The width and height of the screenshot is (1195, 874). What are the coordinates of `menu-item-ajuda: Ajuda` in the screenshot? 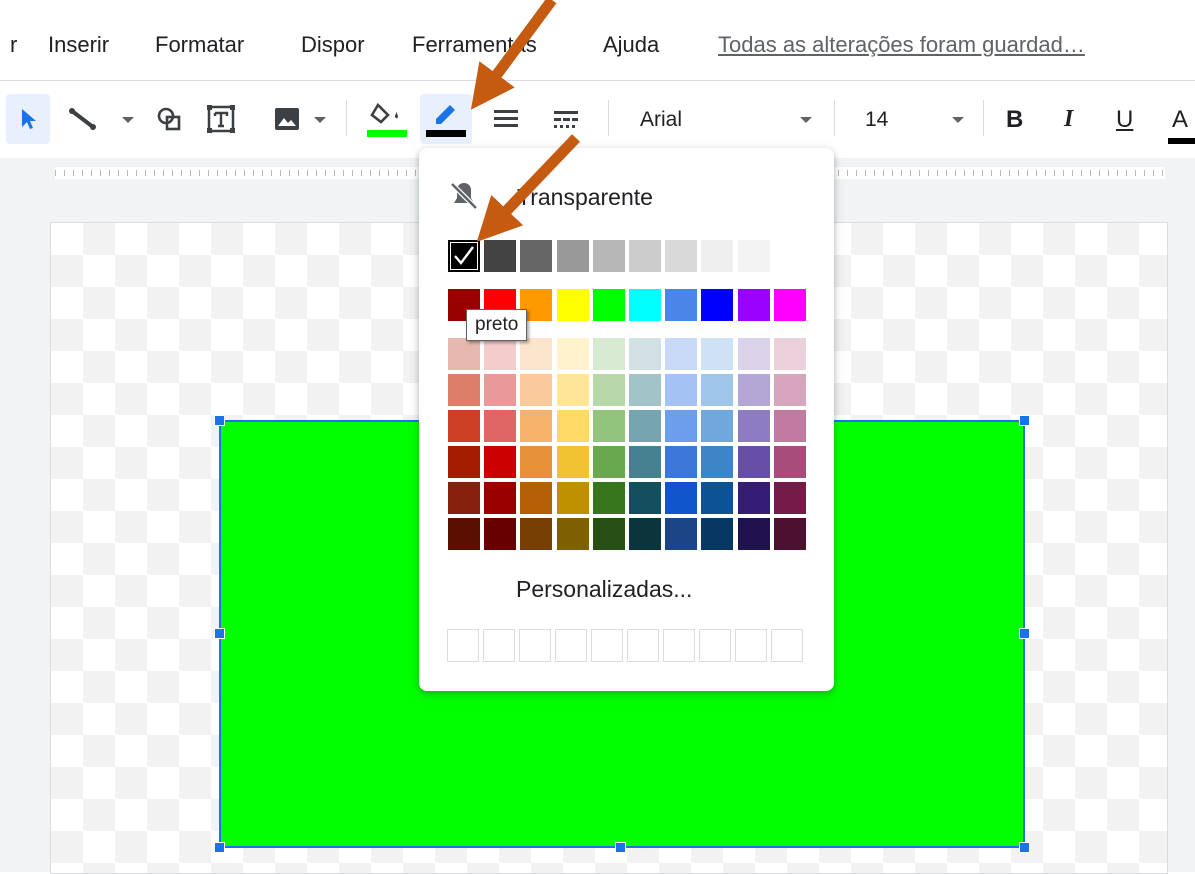 It's located at (631, 45).